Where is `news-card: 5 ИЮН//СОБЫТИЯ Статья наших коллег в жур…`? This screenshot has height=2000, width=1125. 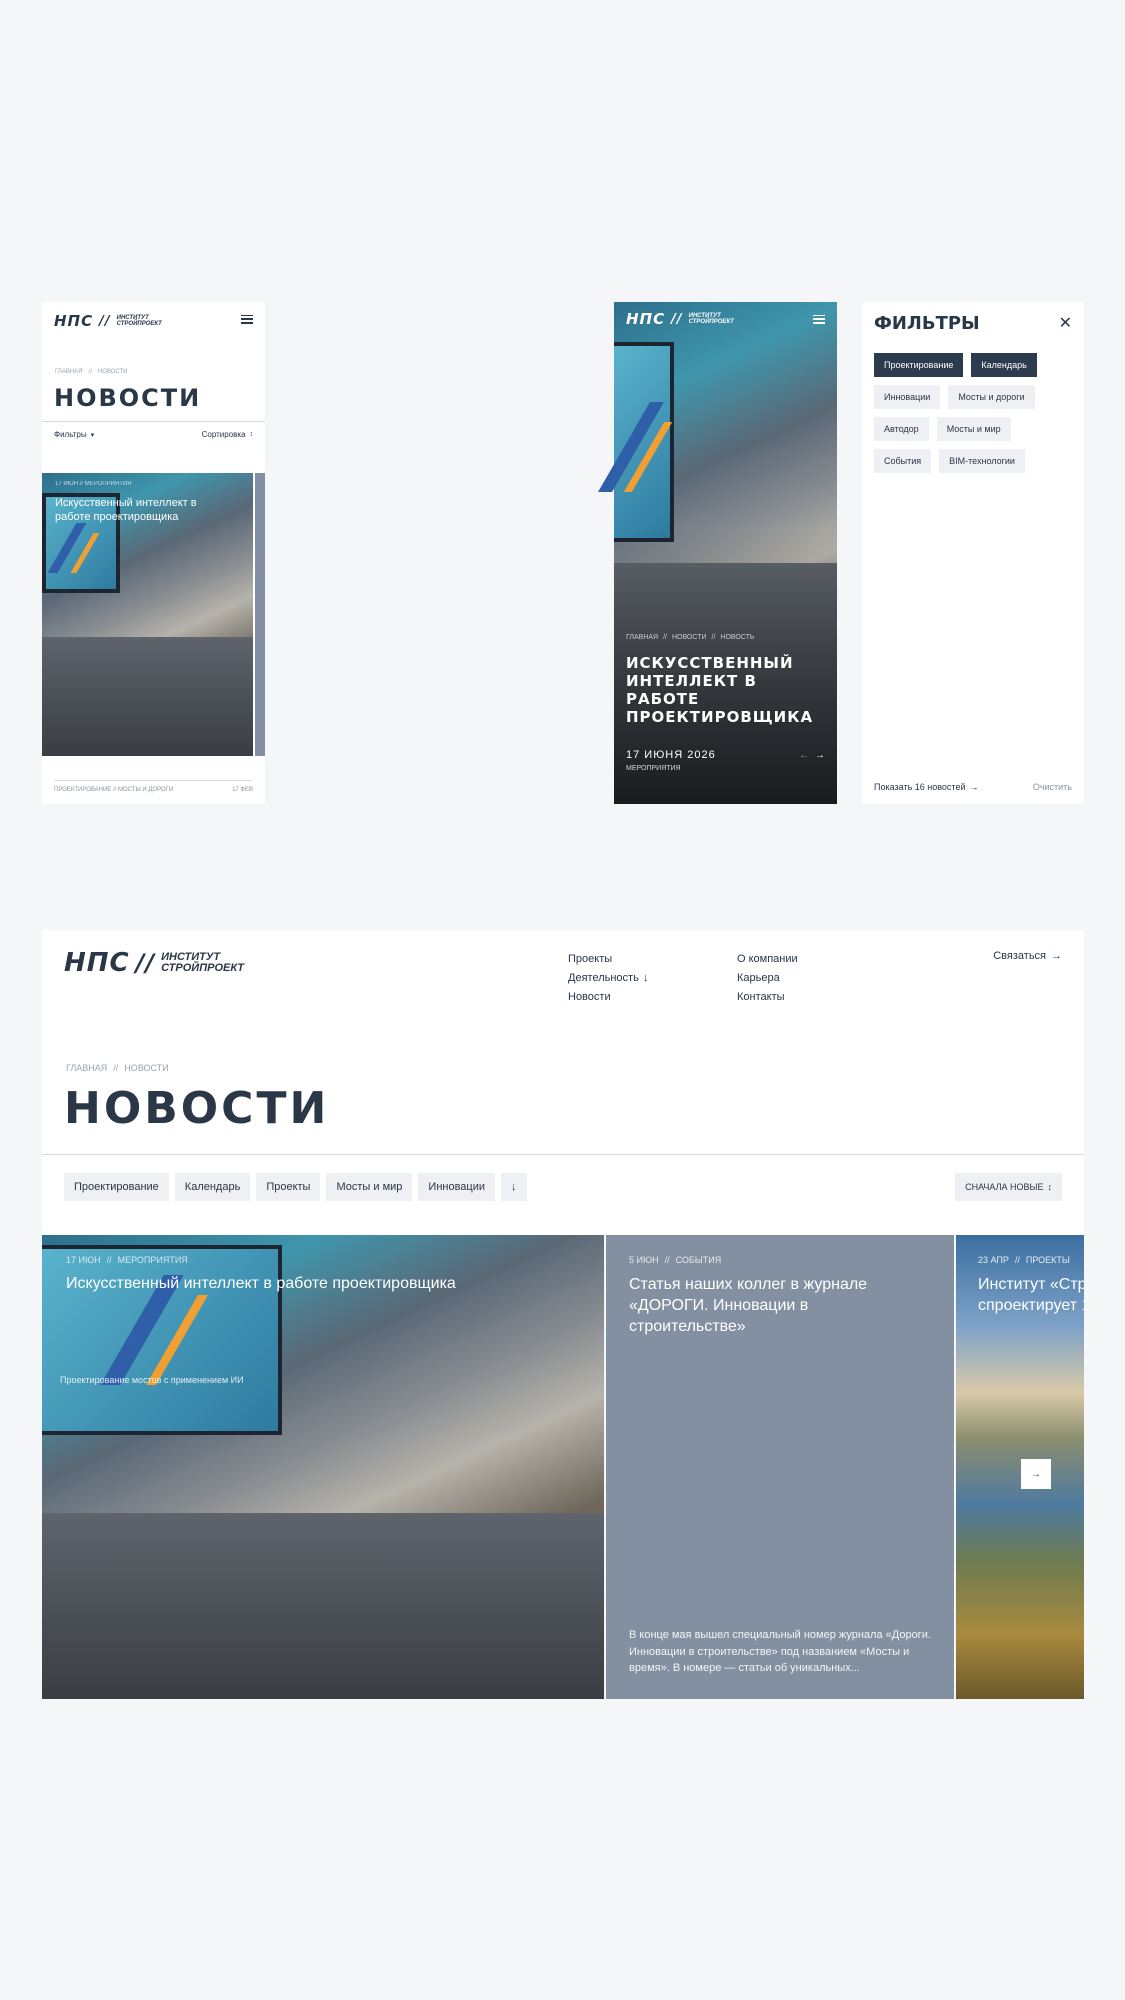 news-card: 5 ИЮН//СОБЫТИЯ Статья наших коллег в жур… is located at coordinates (780, 1467).